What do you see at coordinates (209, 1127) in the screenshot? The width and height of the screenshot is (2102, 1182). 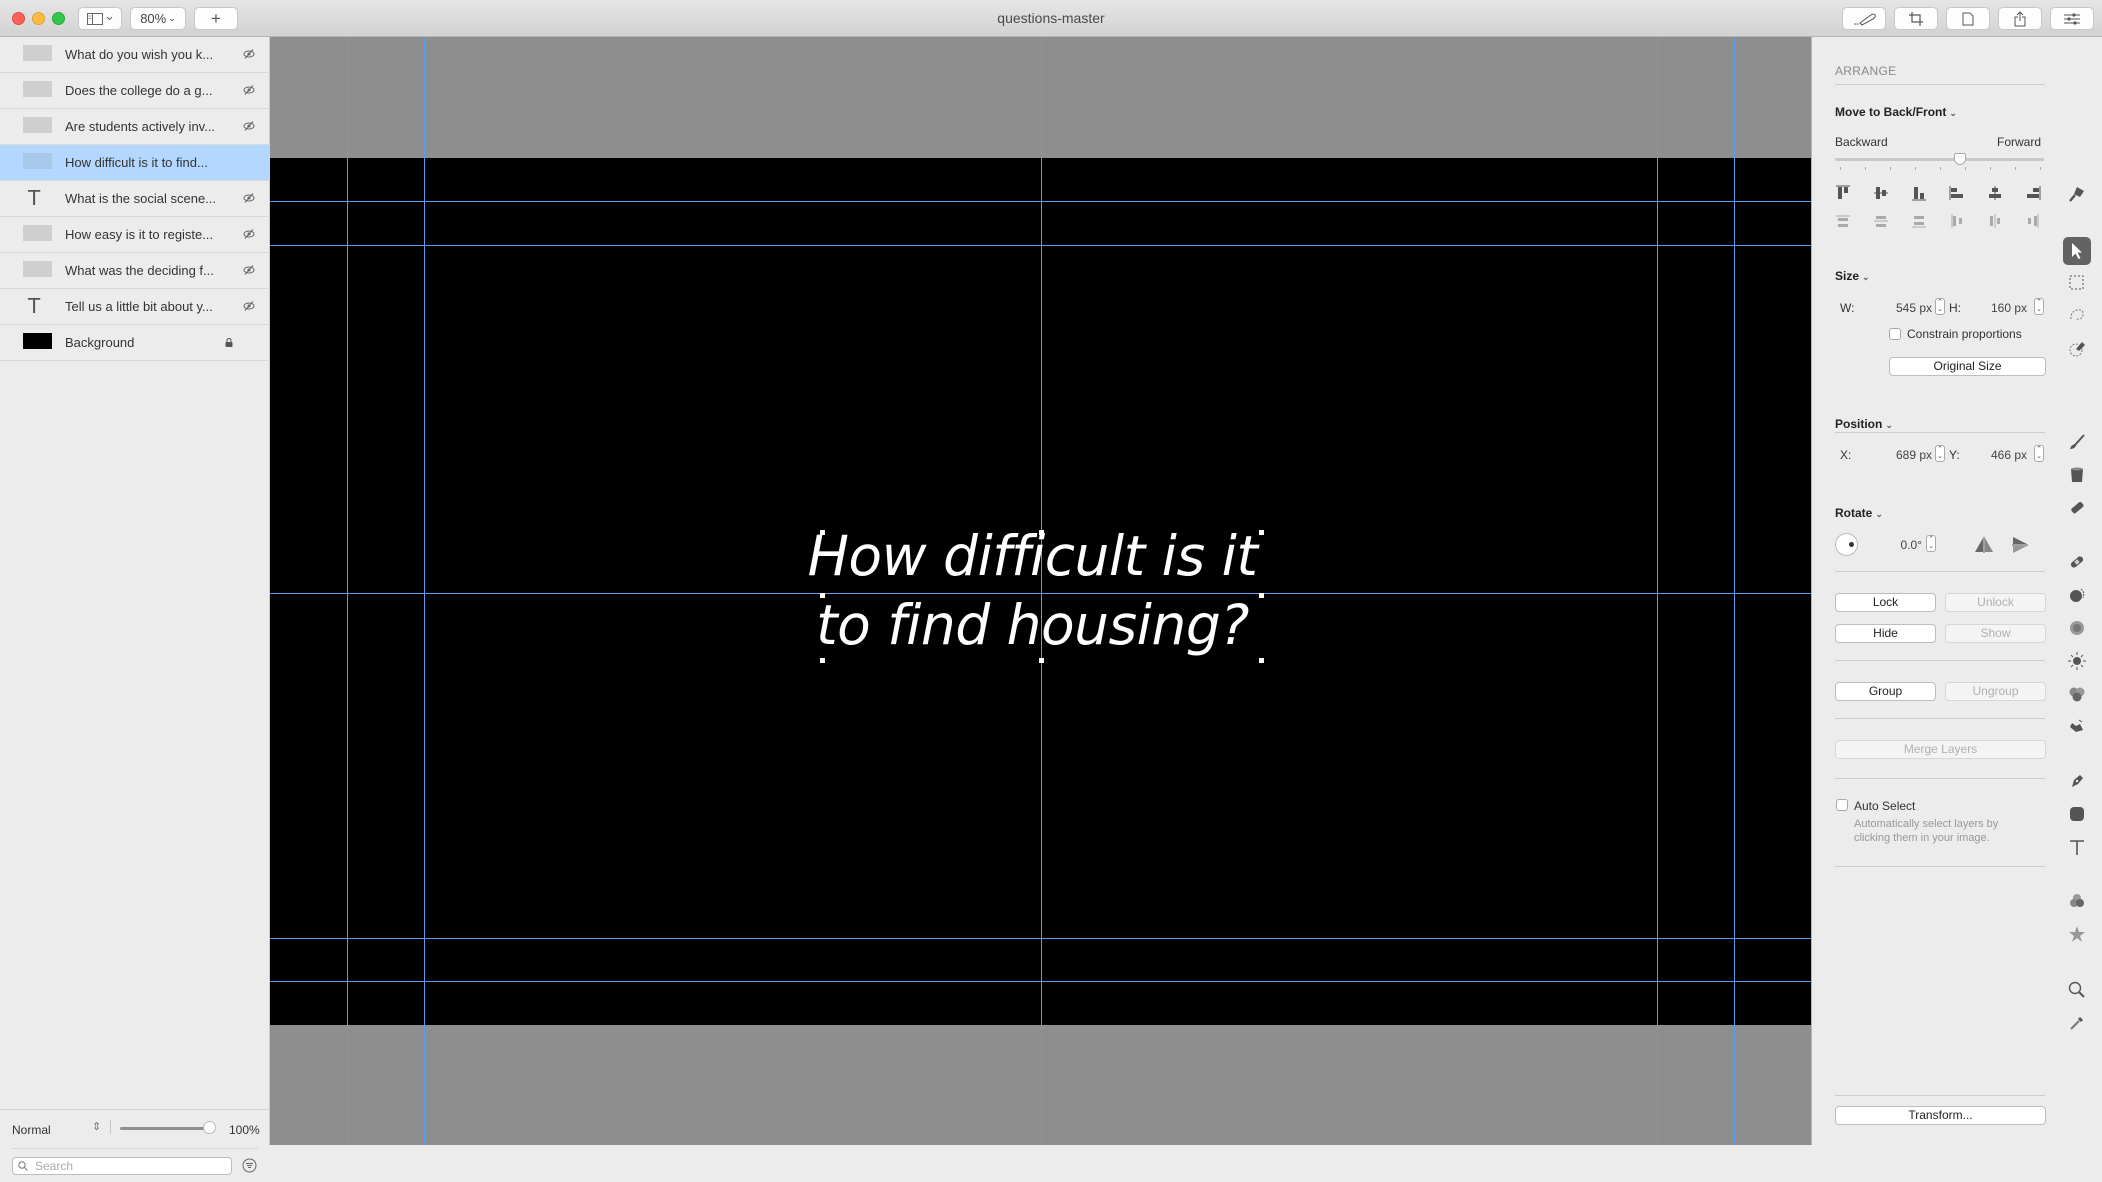 I see `opacity-slider-knob` at bounding box center [209, 1127].